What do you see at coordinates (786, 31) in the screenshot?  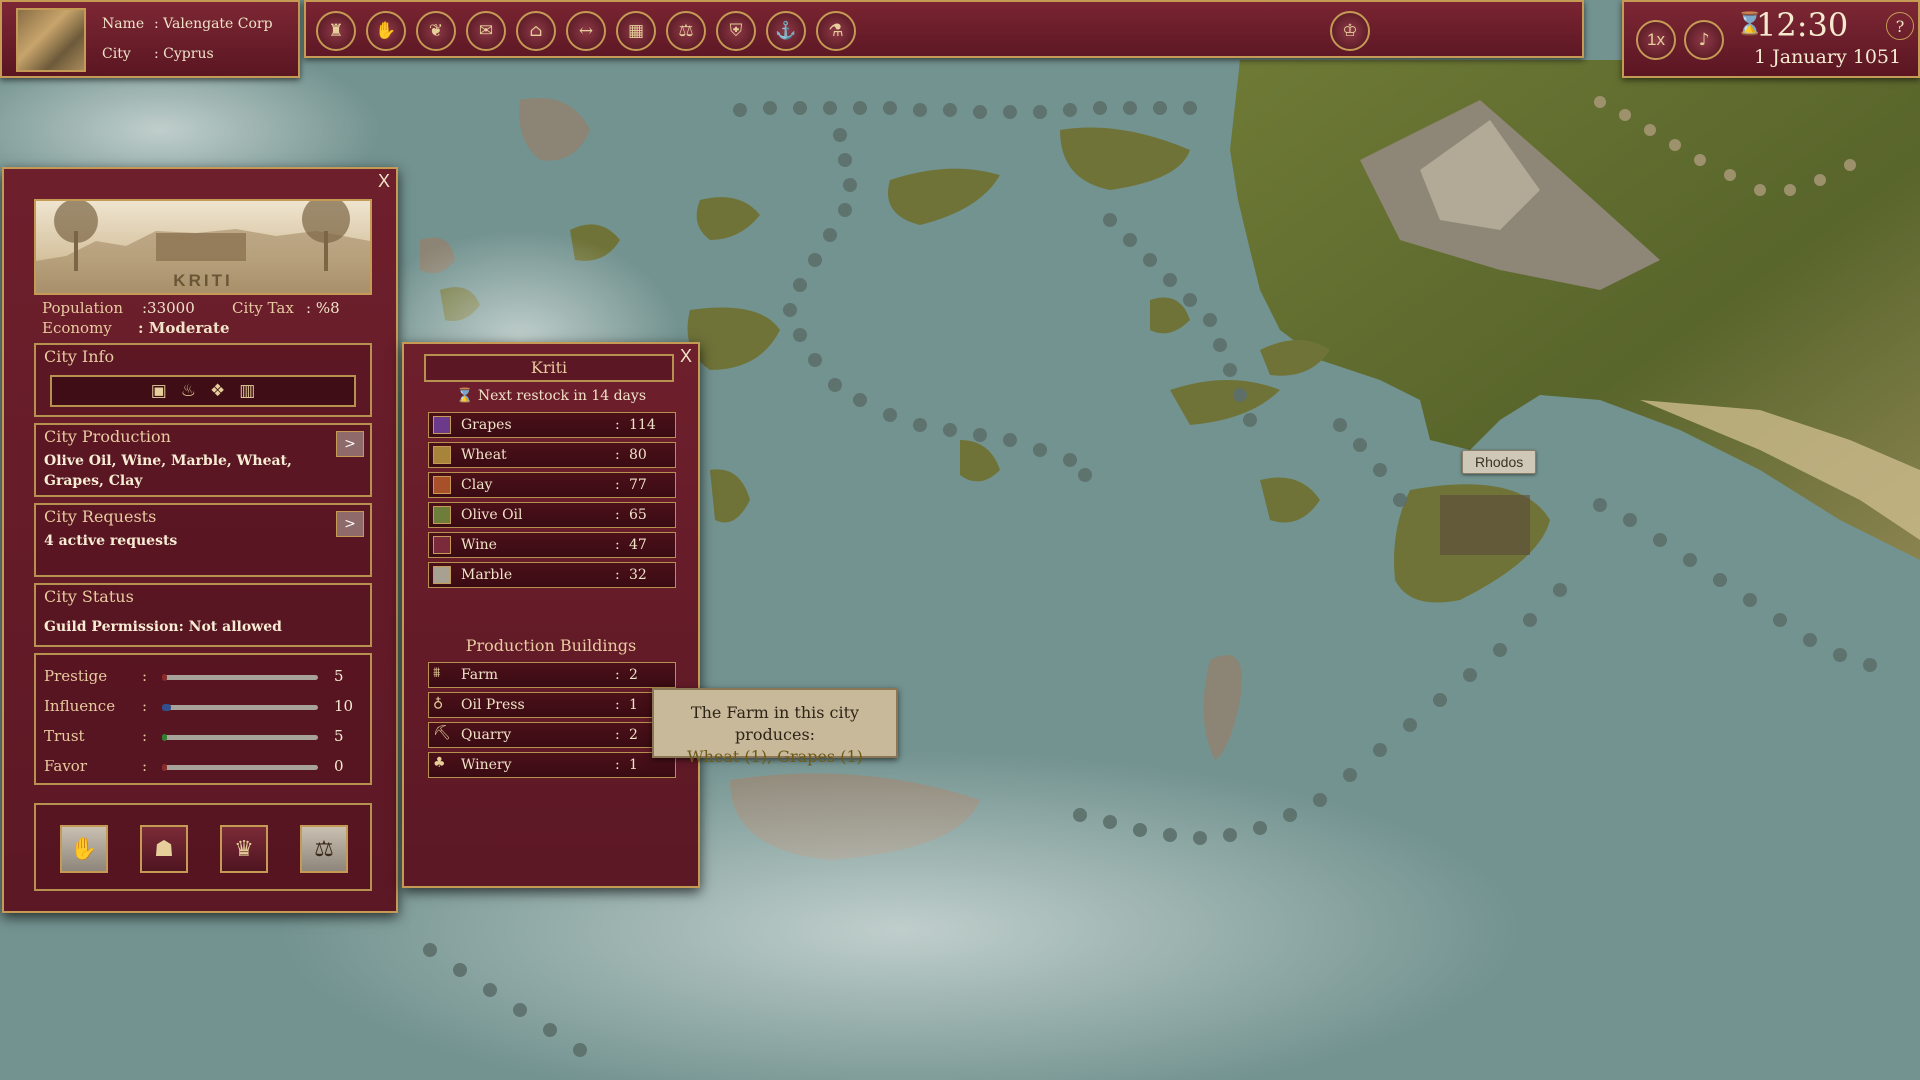 I see `ship-icon: ⚓` at bounding box center [786, 31].